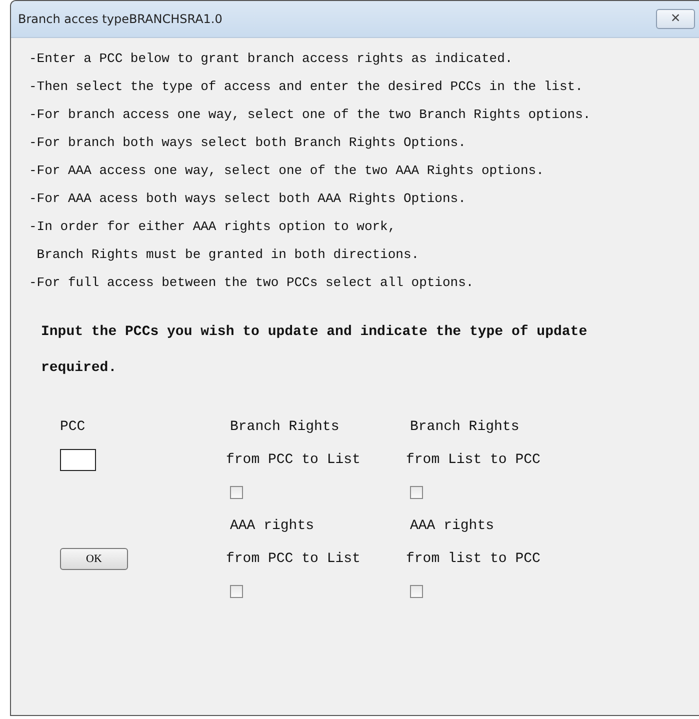  What do you see at coordinates (78, 459) in the screenshot?
I see `pcc-input-field` at bounding box center [78, 459].